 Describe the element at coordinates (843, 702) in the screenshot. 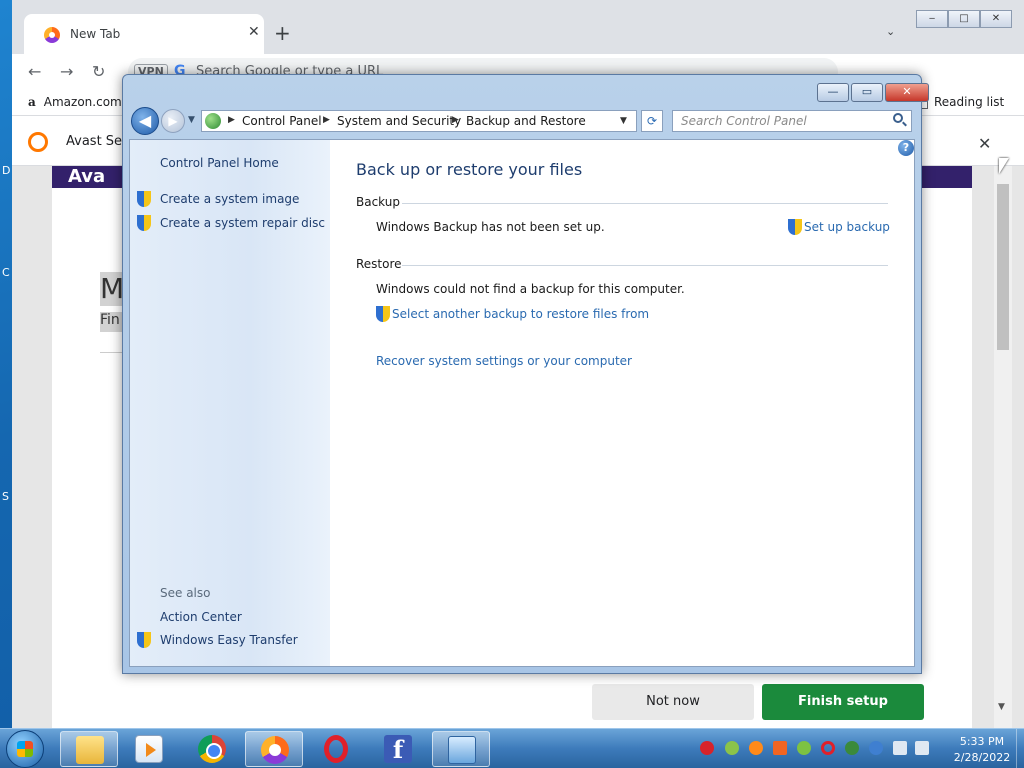

I see `finish-setup-button: Finish setup` at that location.